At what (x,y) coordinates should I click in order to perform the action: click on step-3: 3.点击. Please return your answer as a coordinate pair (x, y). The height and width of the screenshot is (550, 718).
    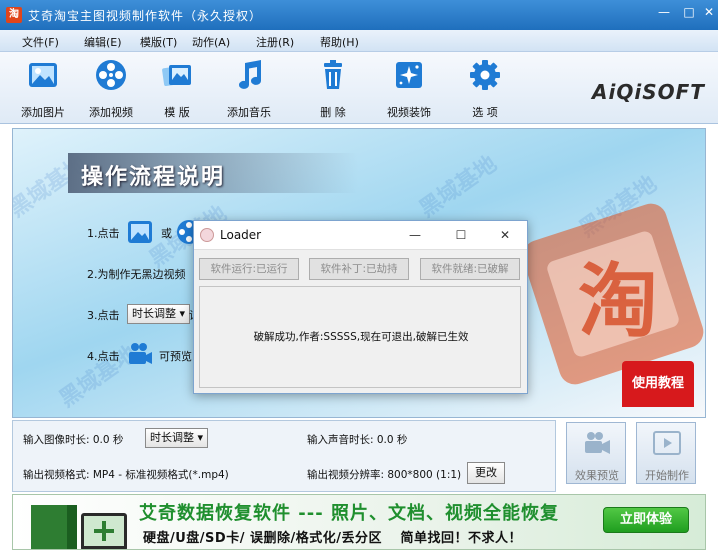
    Looking at the image, I should click on (103, 315).